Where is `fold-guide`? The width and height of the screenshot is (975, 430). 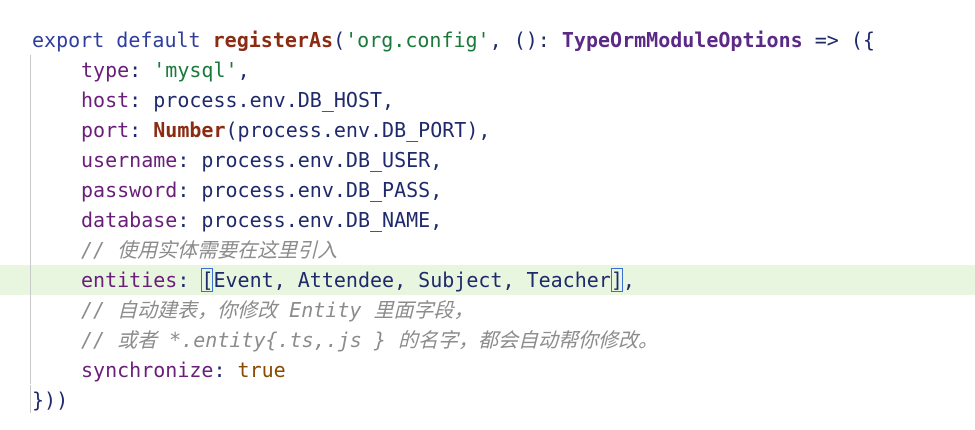
fold-guide is located at coordinates (30, 399).